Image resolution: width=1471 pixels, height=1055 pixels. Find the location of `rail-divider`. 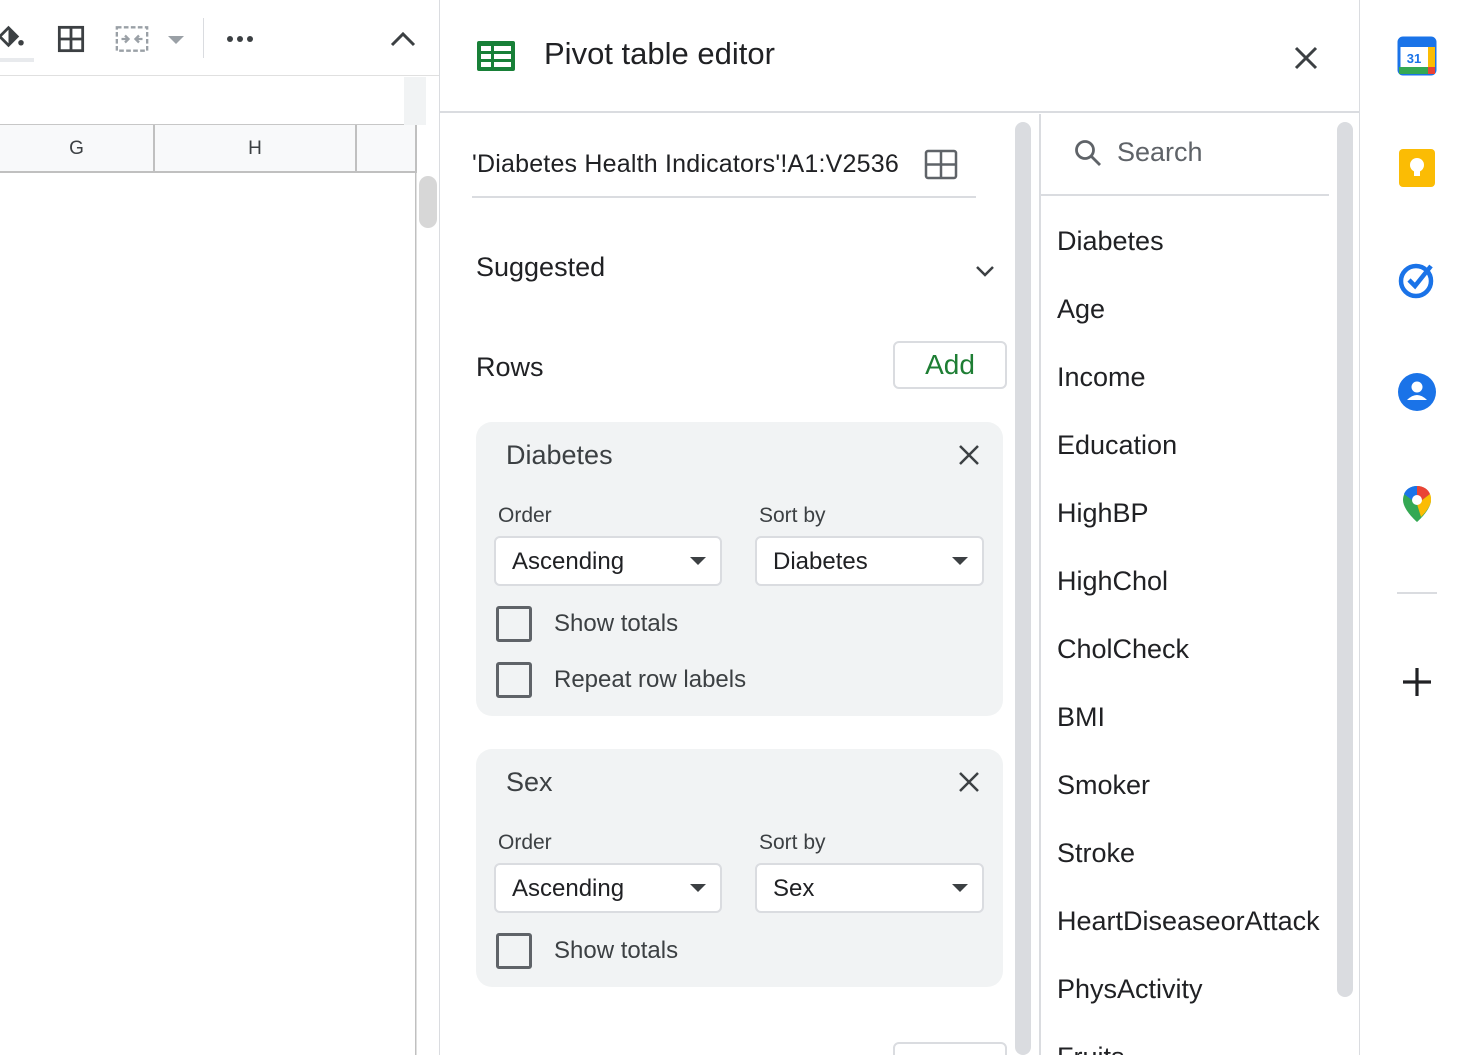

rail-divider is located at coordinates (1417, 593).